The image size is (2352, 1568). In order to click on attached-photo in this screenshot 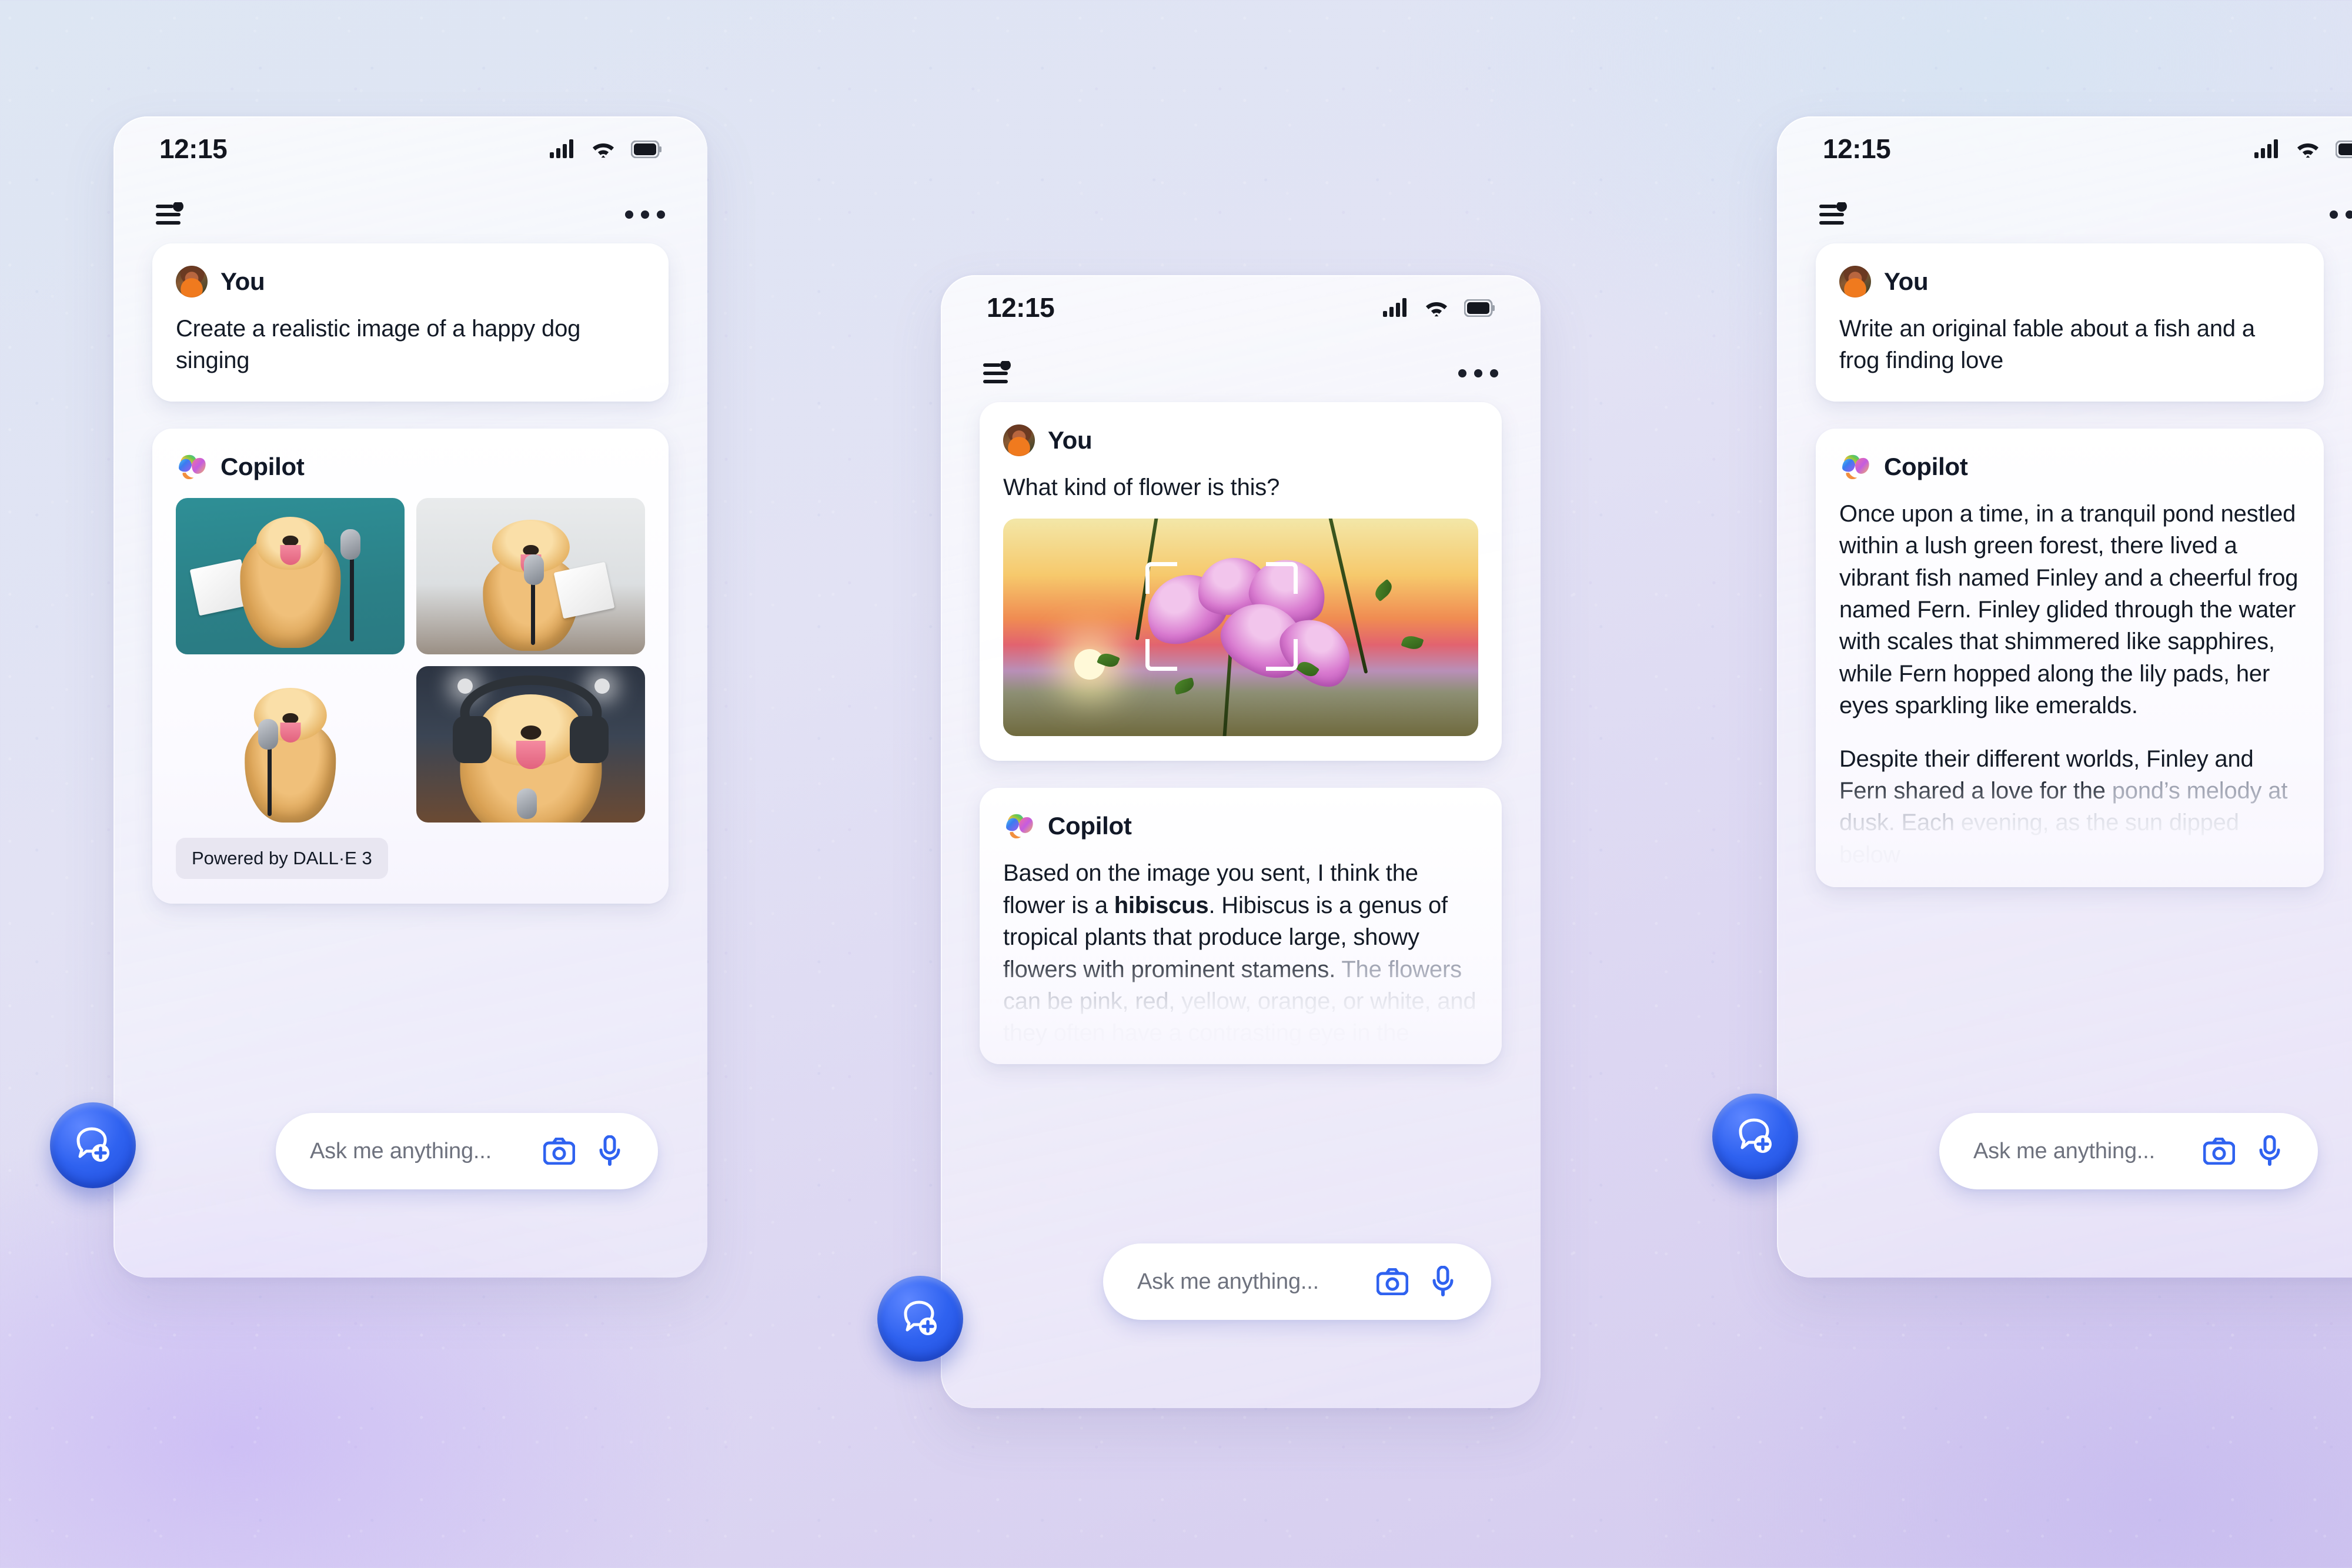, I will do `click(1240, 628)`.